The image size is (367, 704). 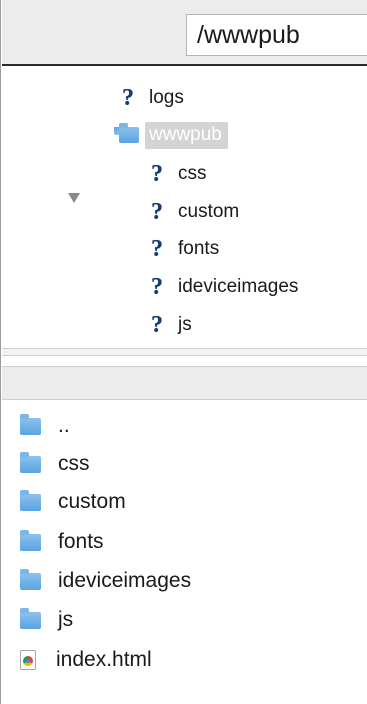 What do you see at coordinates (184, 383) in the screenshot?
I see `file-list-header` at bounding box center [184, 383].